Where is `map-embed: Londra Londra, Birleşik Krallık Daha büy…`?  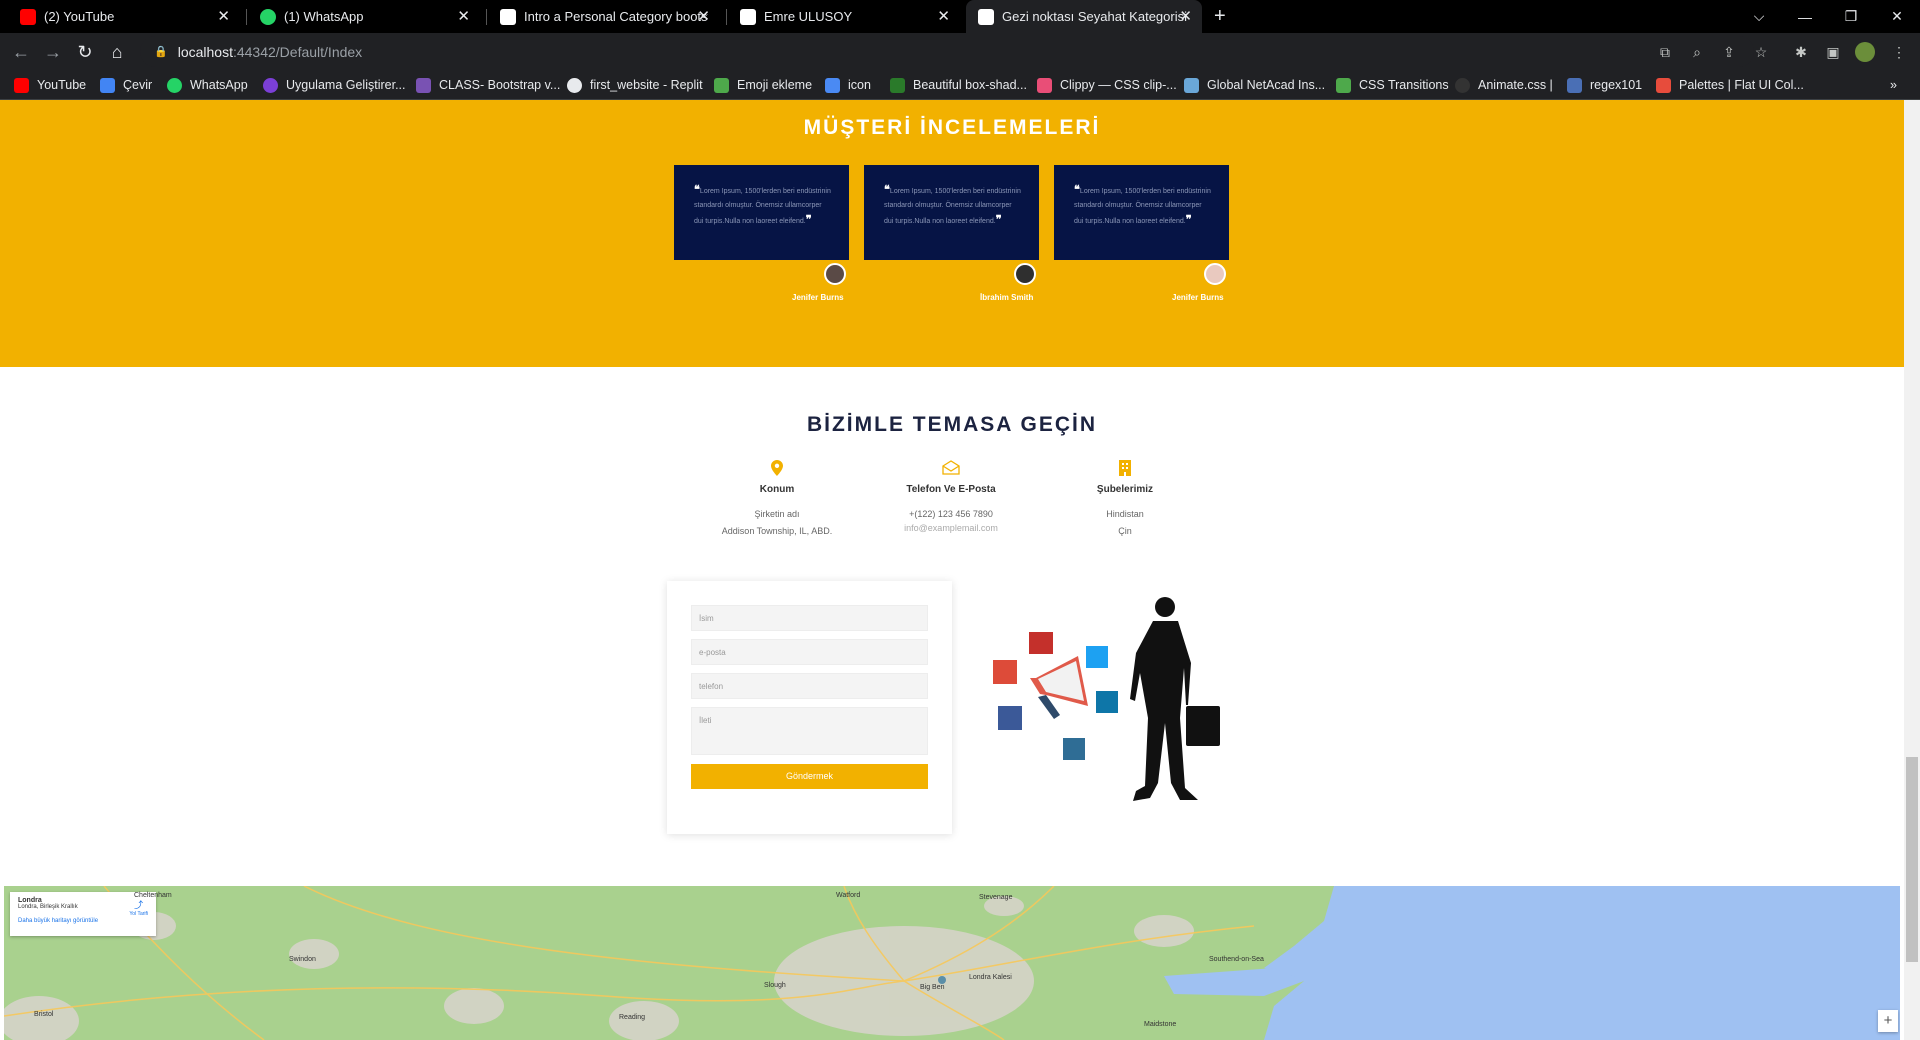 map-embed: Londra Londra, Birleşik Krallık Daha büy… is located at coordinates (952, 963).